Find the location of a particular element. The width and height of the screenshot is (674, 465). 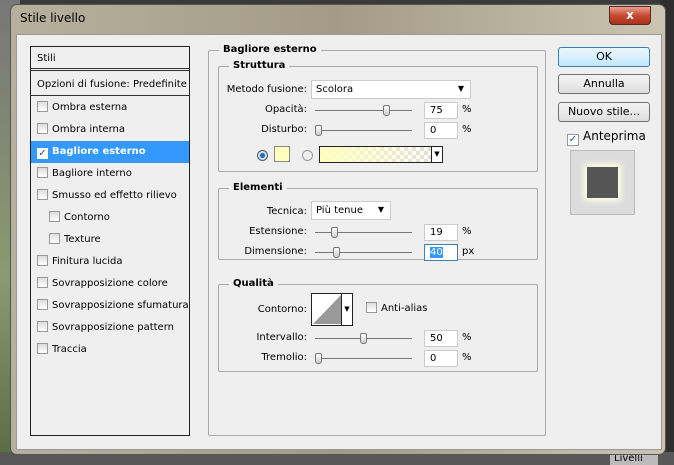

style-item: ✓ Bagliore esterno is located at coordinates (110, 152).